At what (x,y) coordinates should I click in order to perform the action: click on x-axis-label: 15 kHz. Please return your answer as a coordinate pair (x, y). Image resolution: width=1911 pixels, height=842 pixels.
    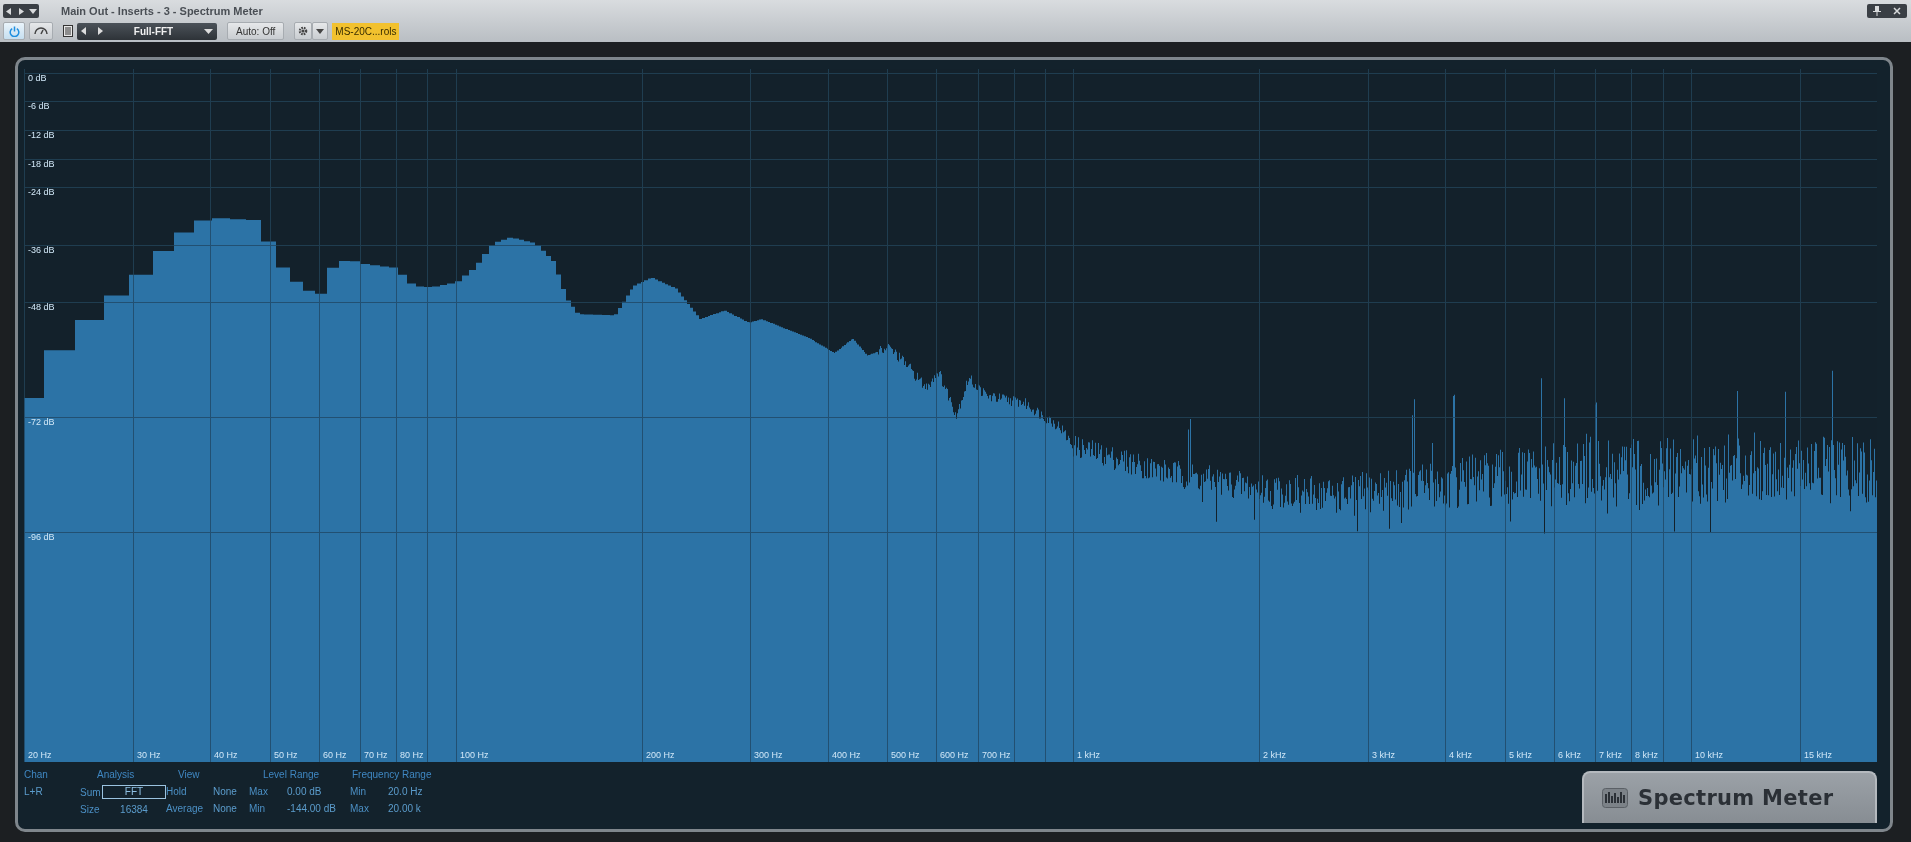
    Looking at the image, I should click on (1818, 755).